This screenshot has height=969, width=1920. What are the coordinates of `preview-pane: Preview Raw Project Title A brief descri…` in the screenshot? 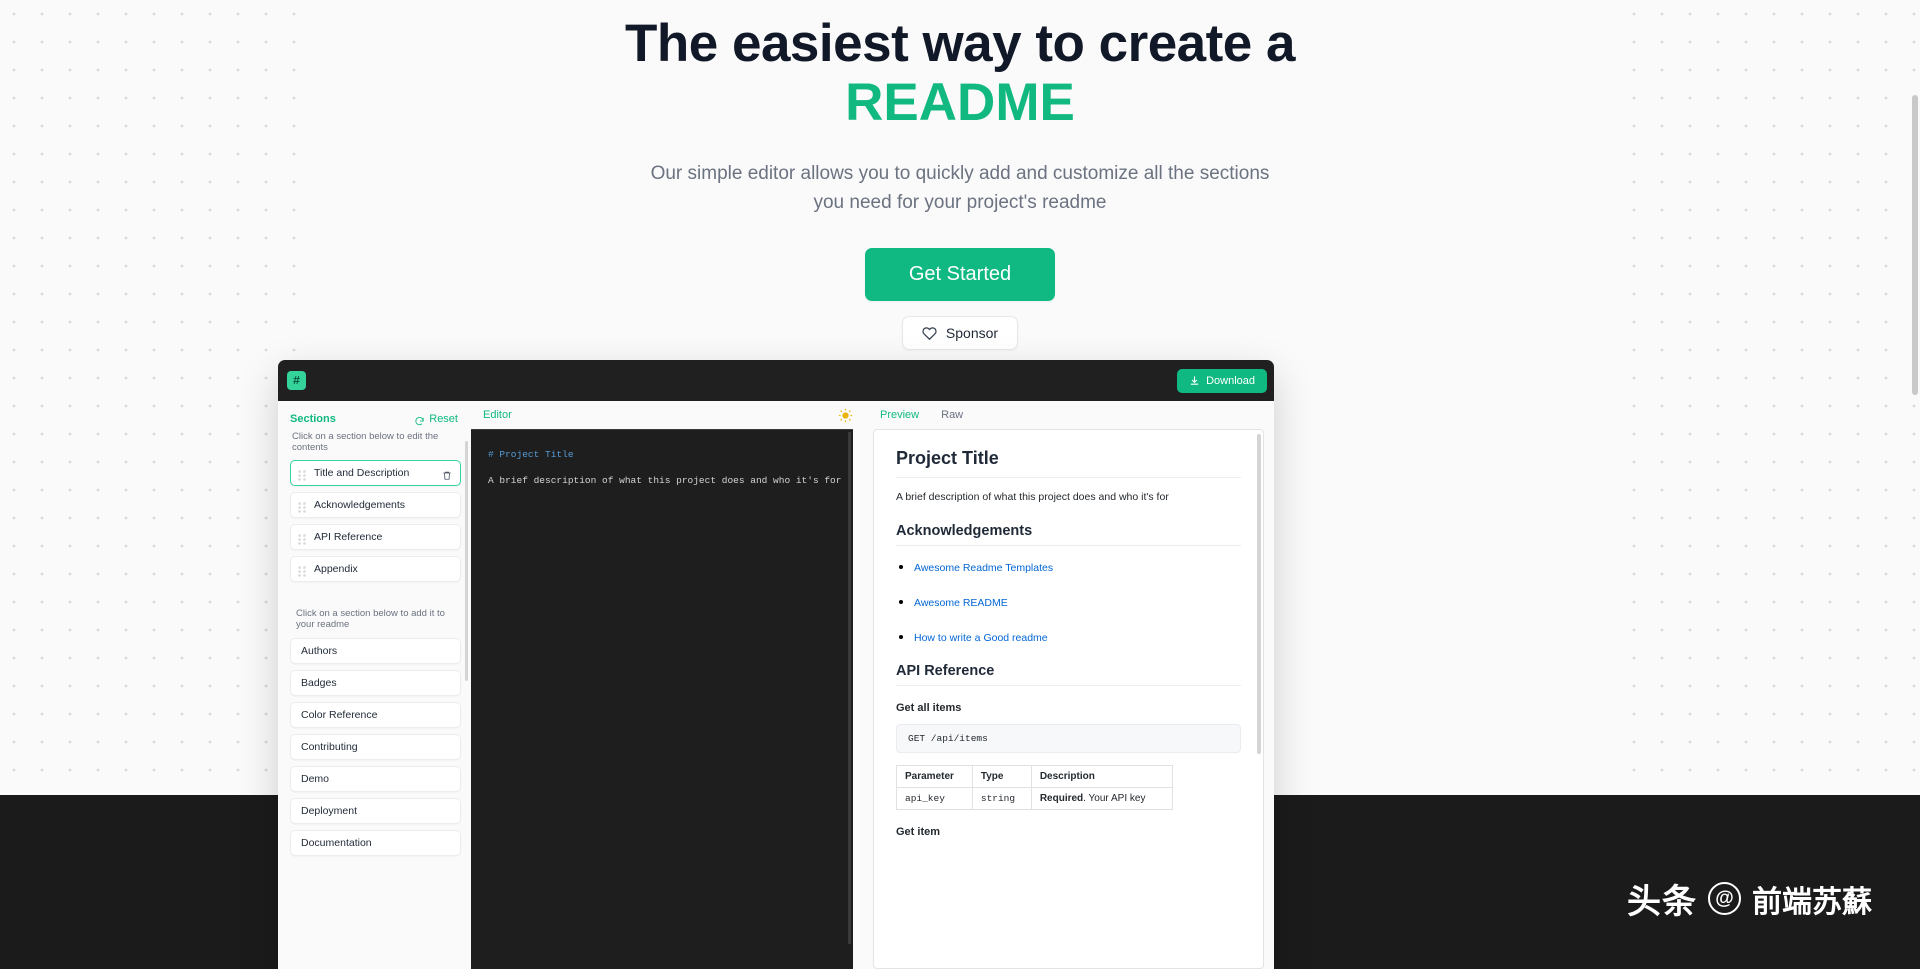 It's located at (1068, 685).